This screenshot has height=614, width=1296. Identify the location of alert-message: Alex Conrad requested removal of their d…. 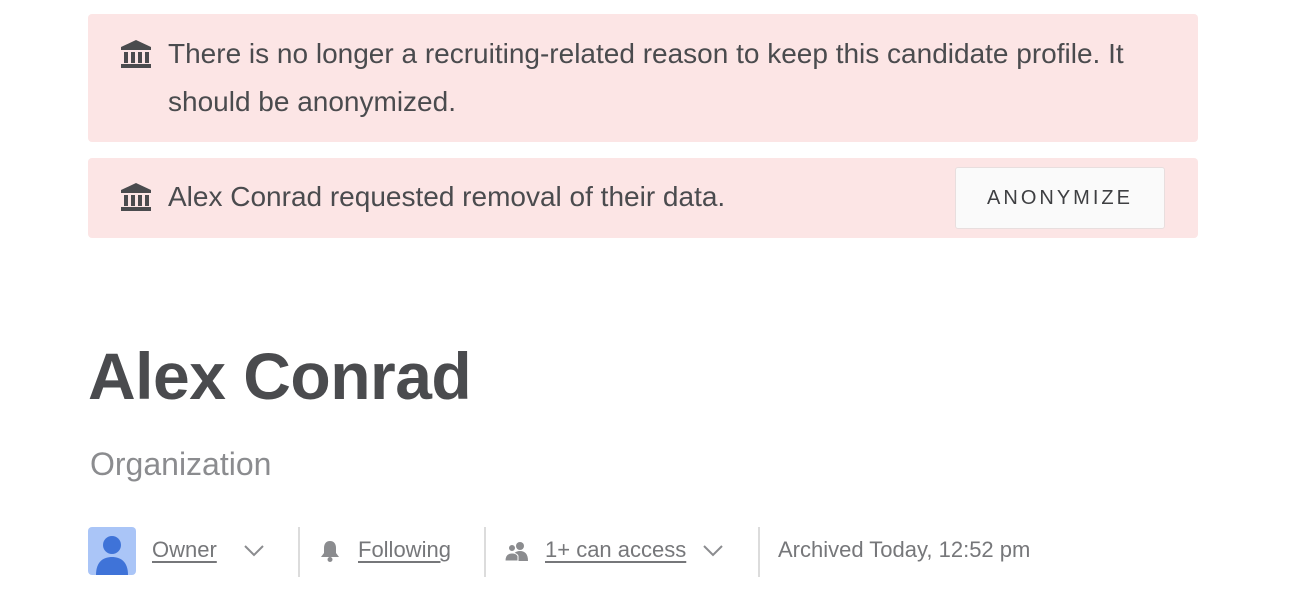
(447, 196).